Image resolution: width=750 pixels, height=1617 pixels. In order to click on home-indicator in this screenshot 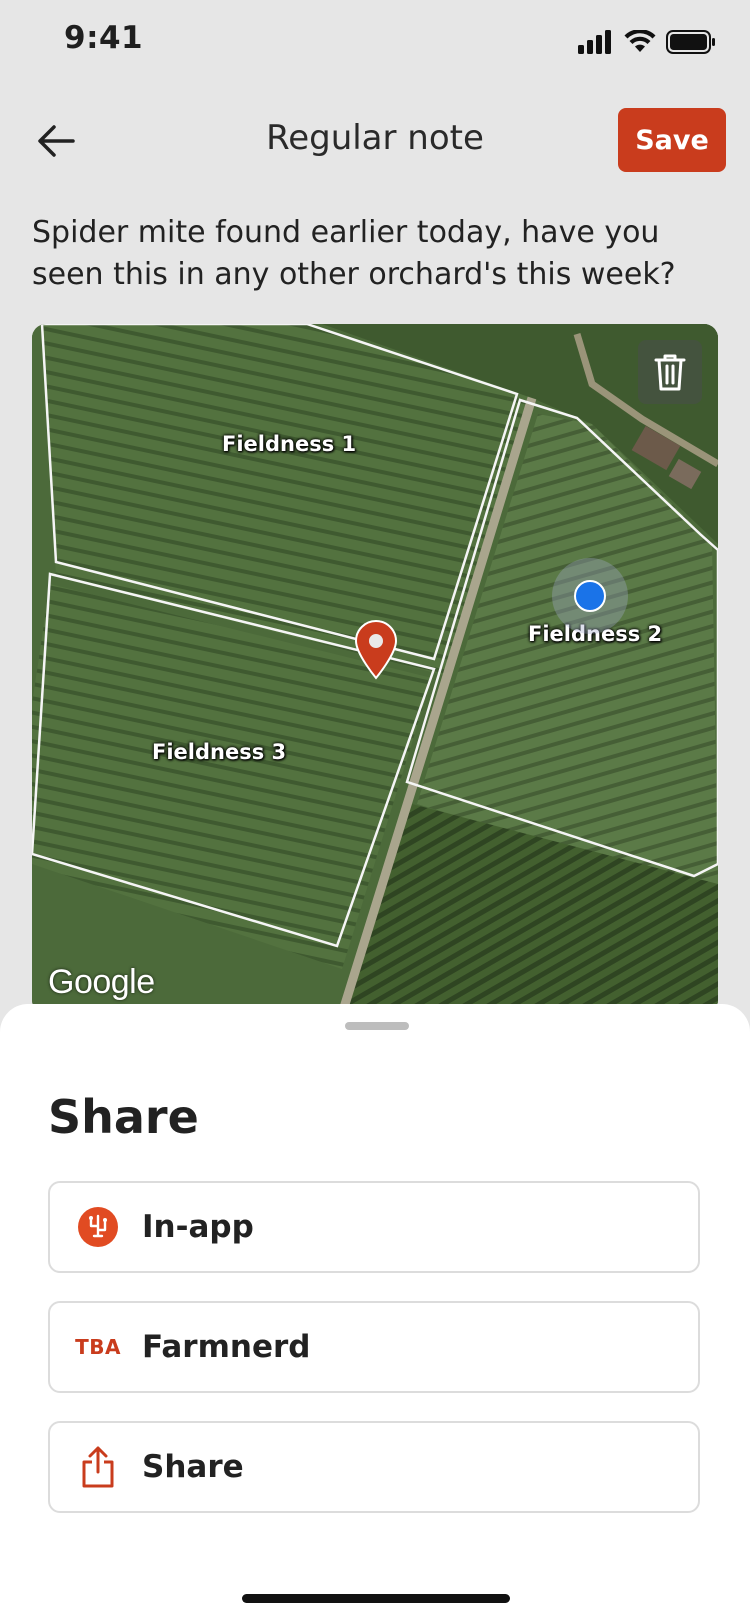, I will do `click(376, 1598)`.